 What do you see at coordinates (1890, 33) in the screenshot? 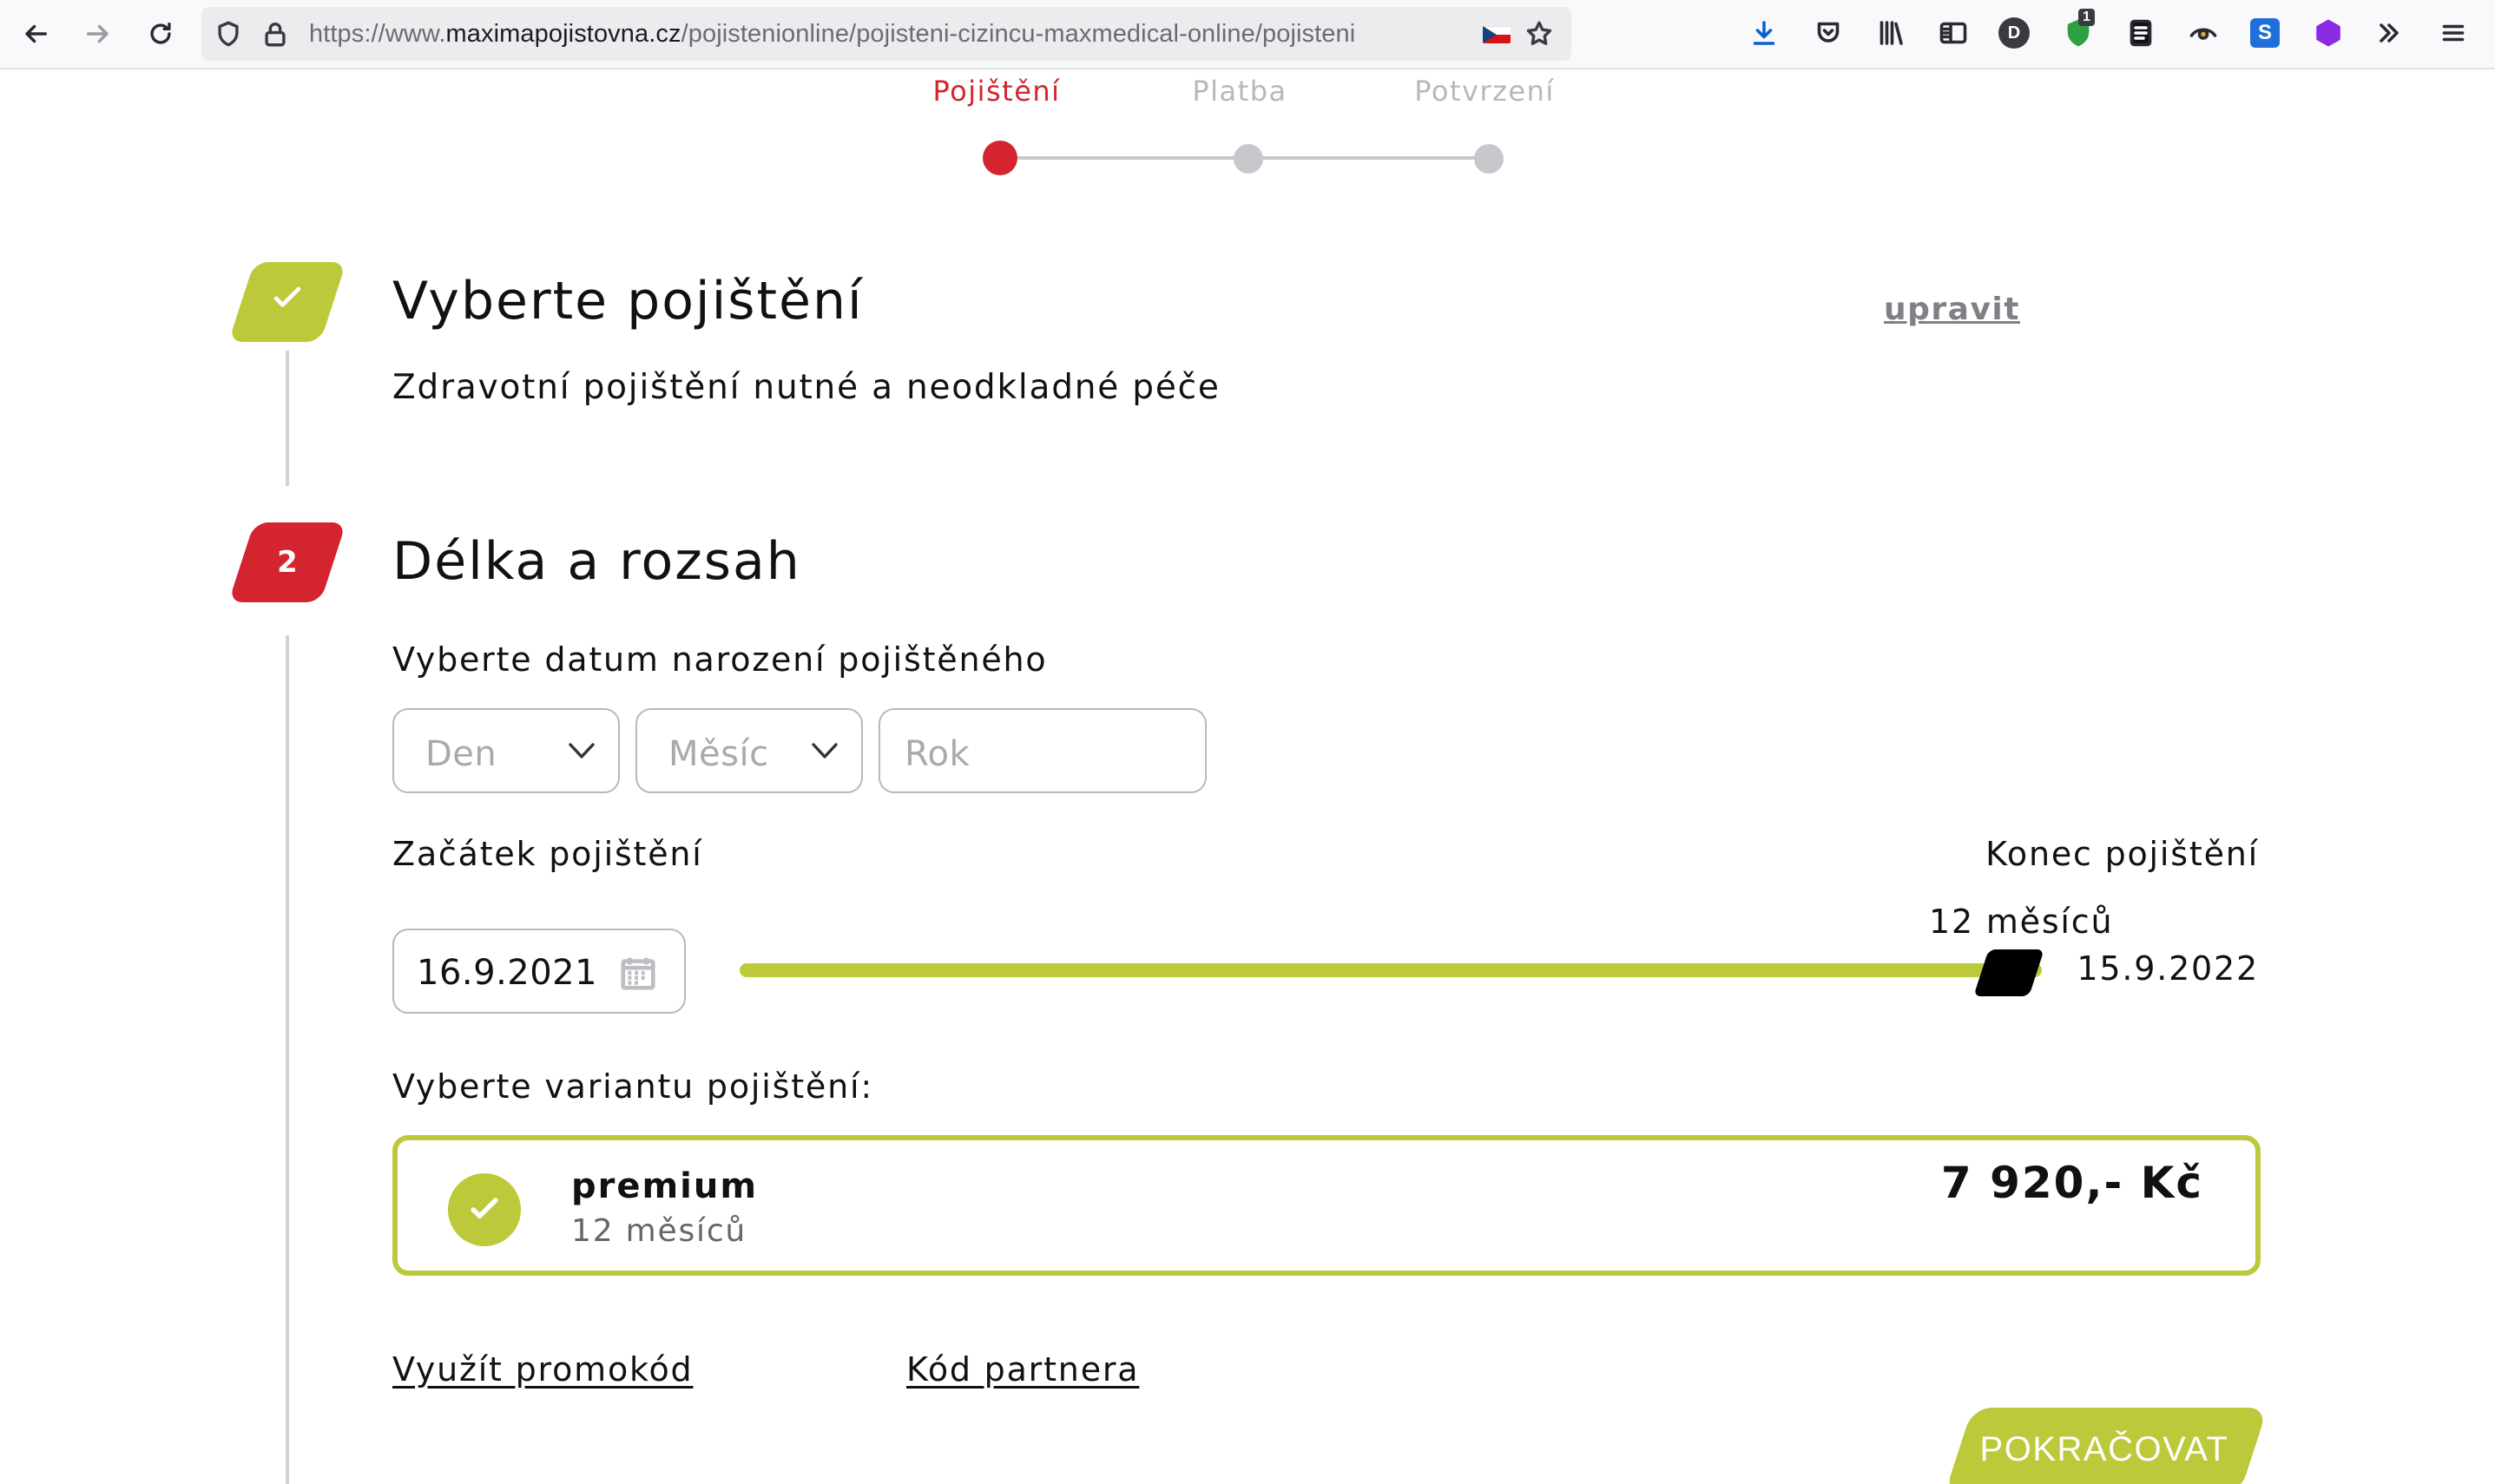
I see `library-icon` at bounding box center [1890, 33].